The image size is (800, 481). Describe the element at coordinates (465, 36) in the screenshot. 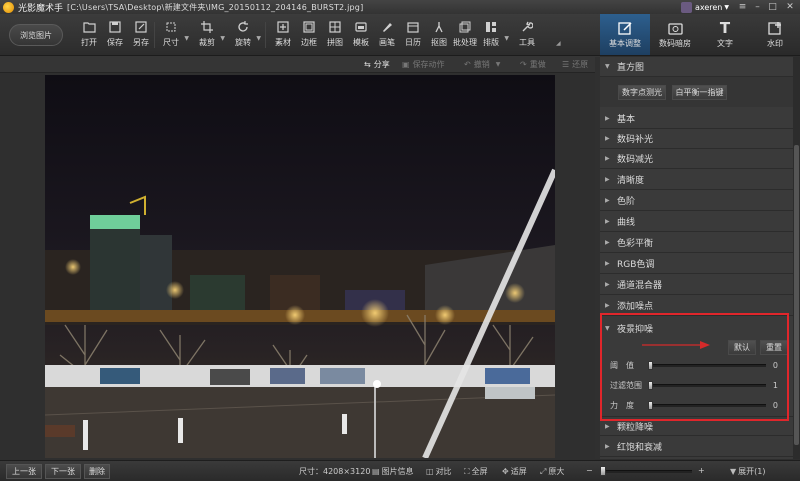

I see `batch-button: 批处理` at that location.